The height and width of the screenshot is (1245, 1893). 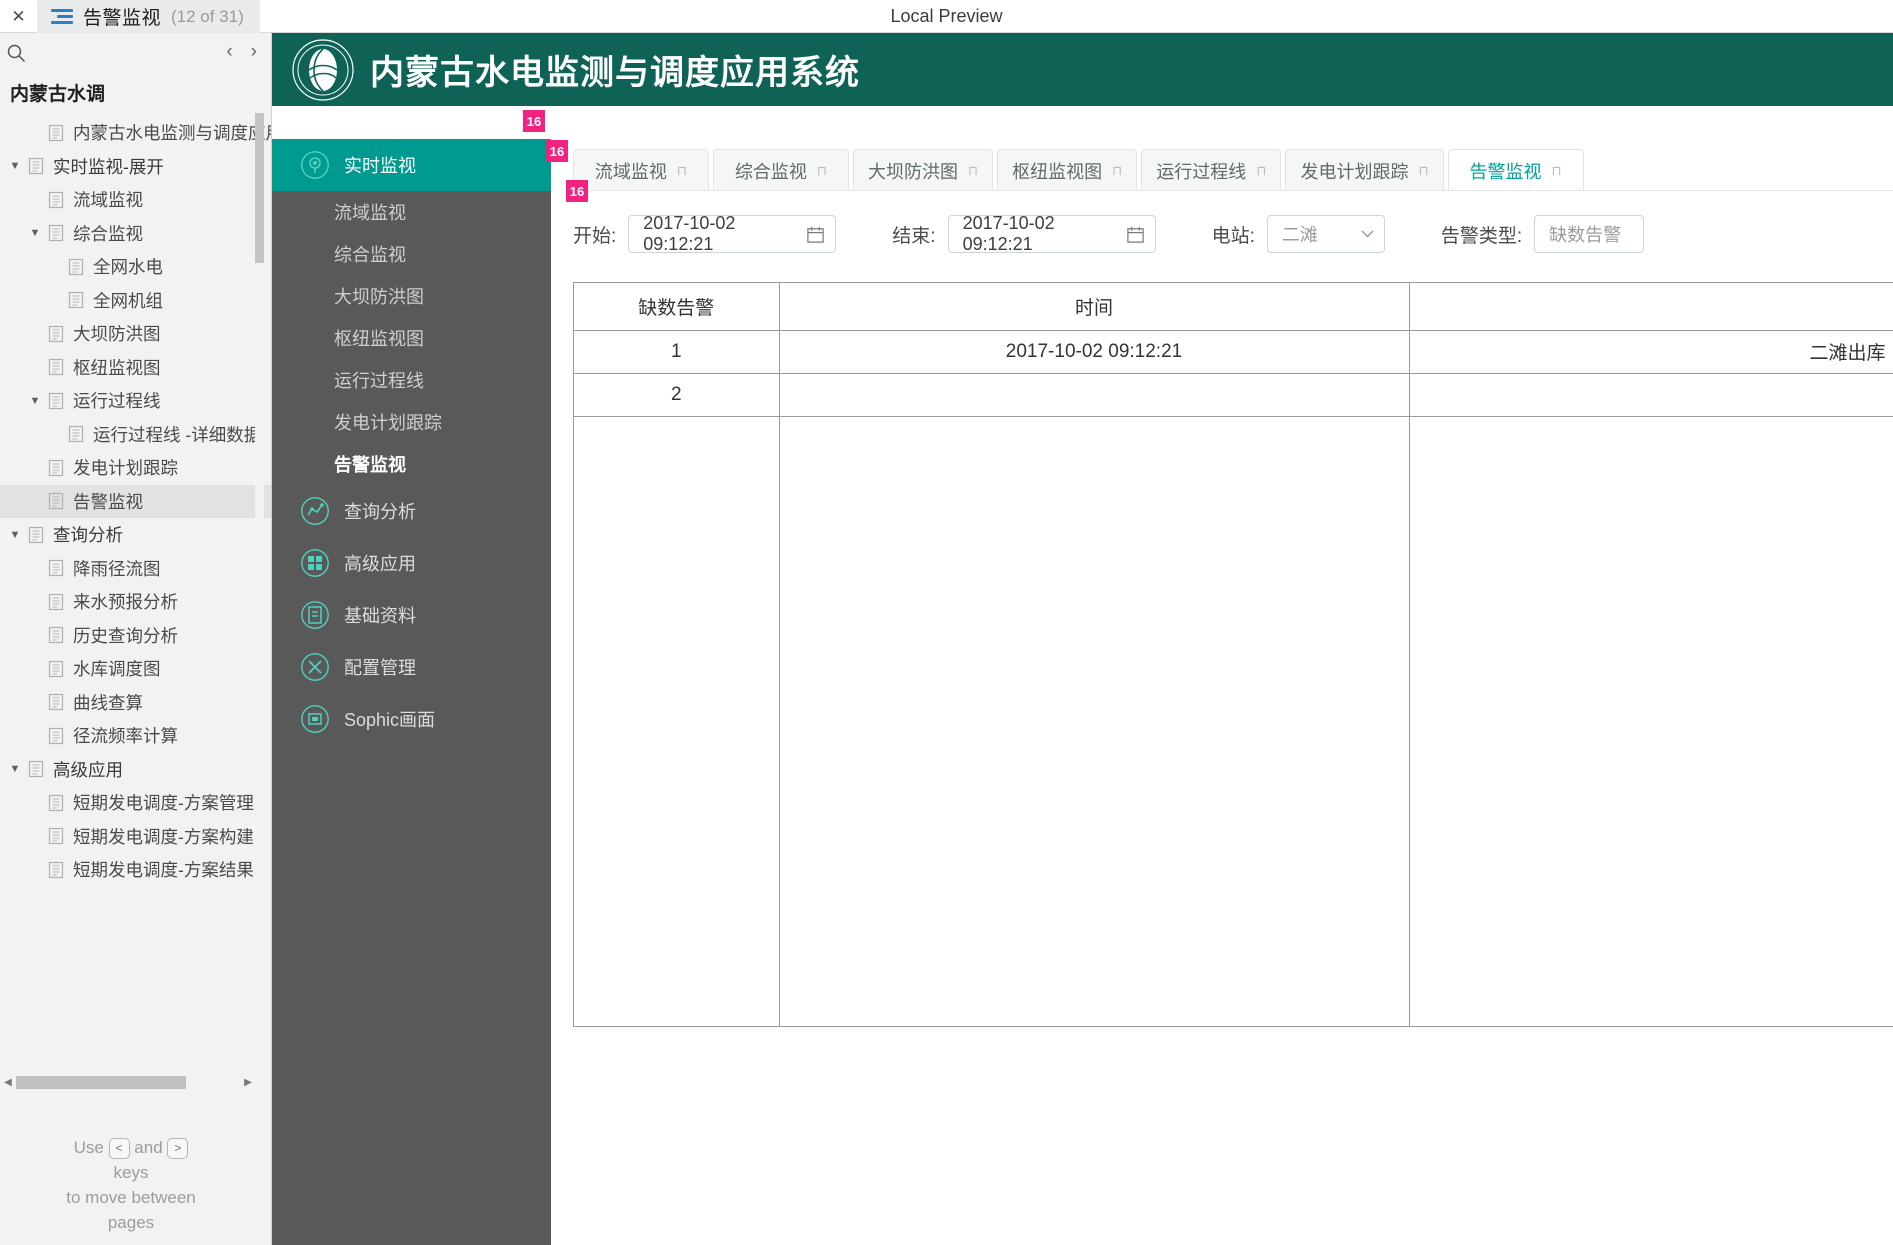 I want to click on outline-item-label: 水库调度图, so click(x=117, y=669).